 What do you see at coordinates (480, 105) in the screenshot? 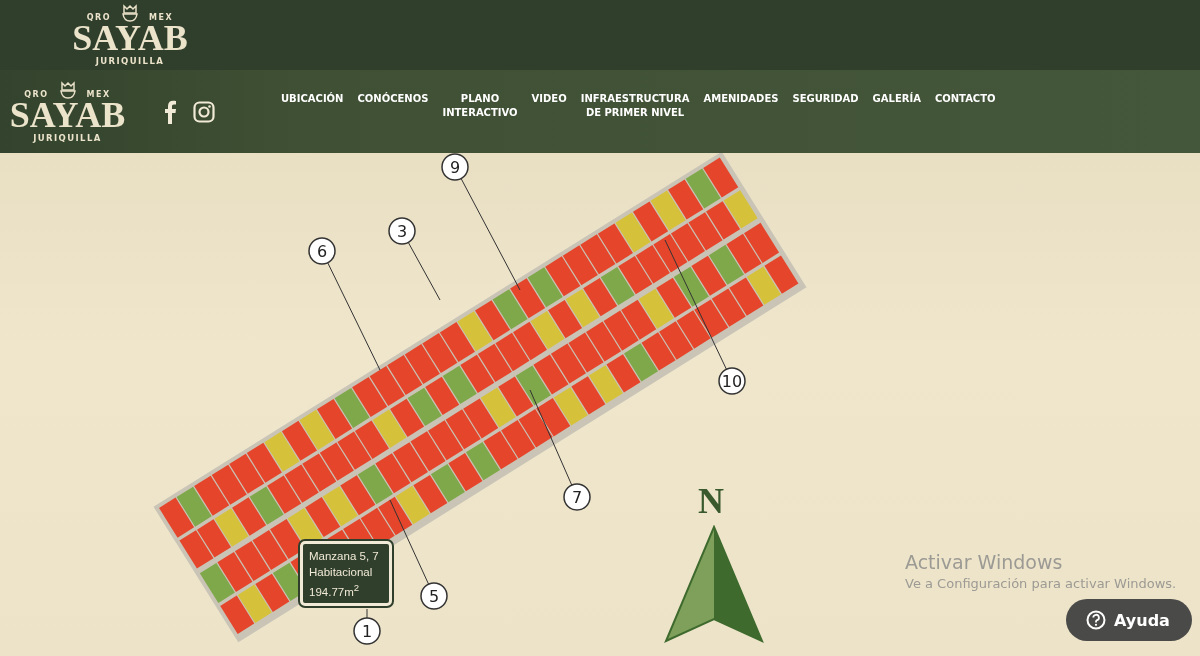
I see `nav-link: PLANO INTERACTIVO` at bounding box center [480, 105].